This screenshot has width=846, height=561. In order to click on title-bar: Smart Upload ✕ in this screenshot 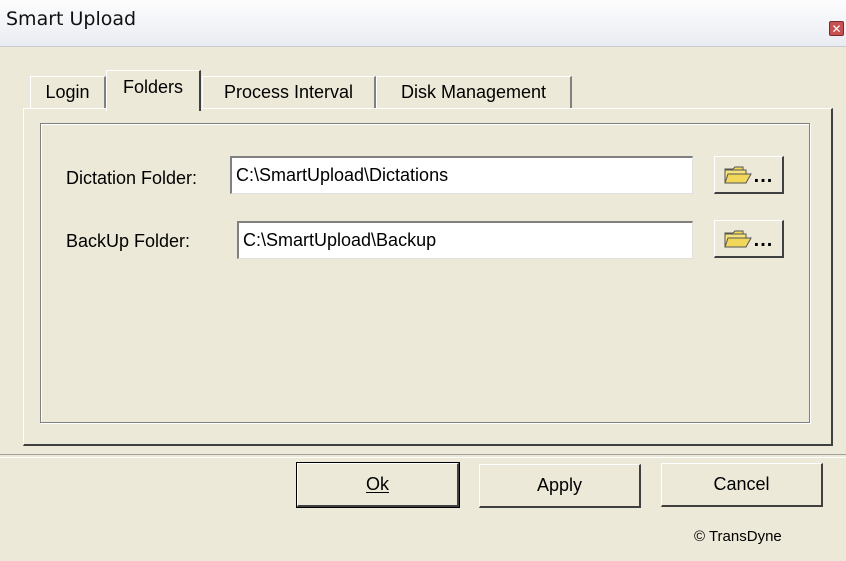, I will do `click(423, 23)`.